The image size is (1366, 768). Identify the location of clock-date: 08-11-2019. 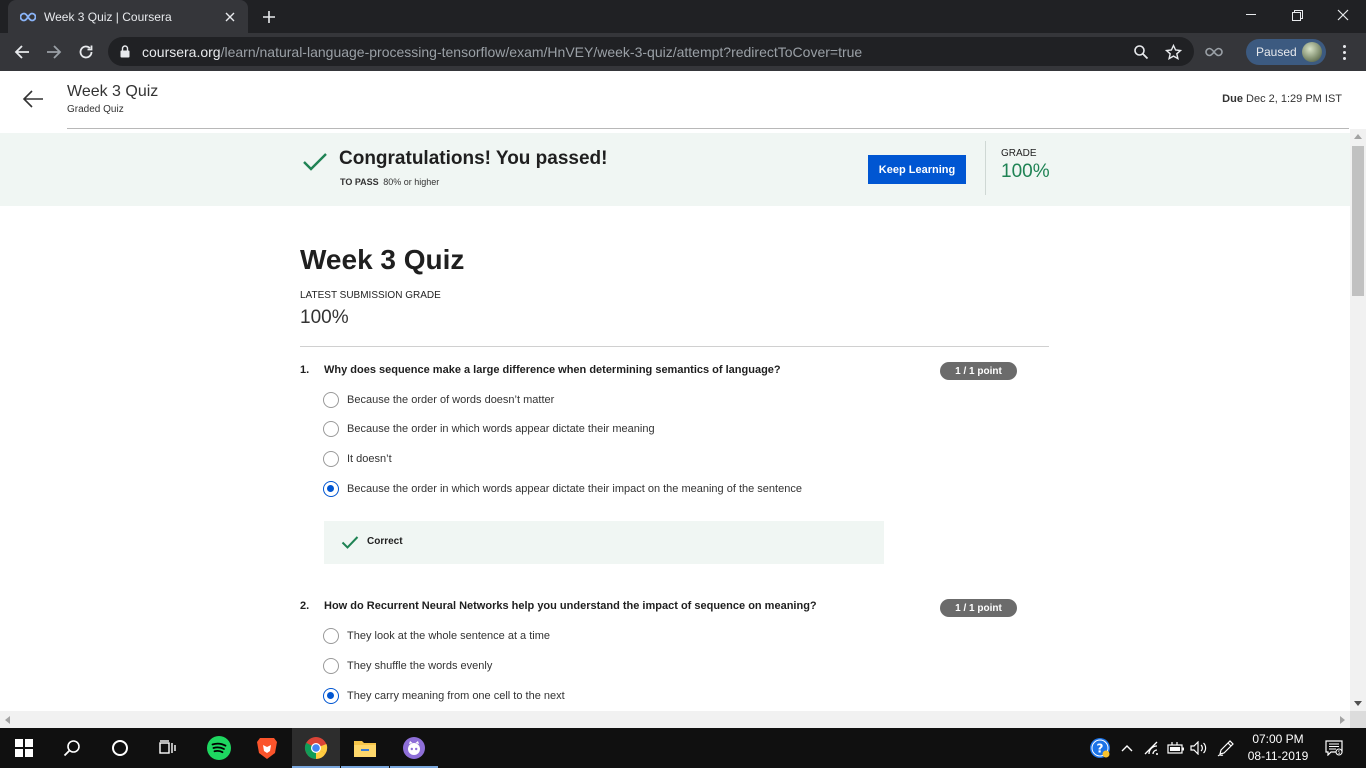
(1278, 756).